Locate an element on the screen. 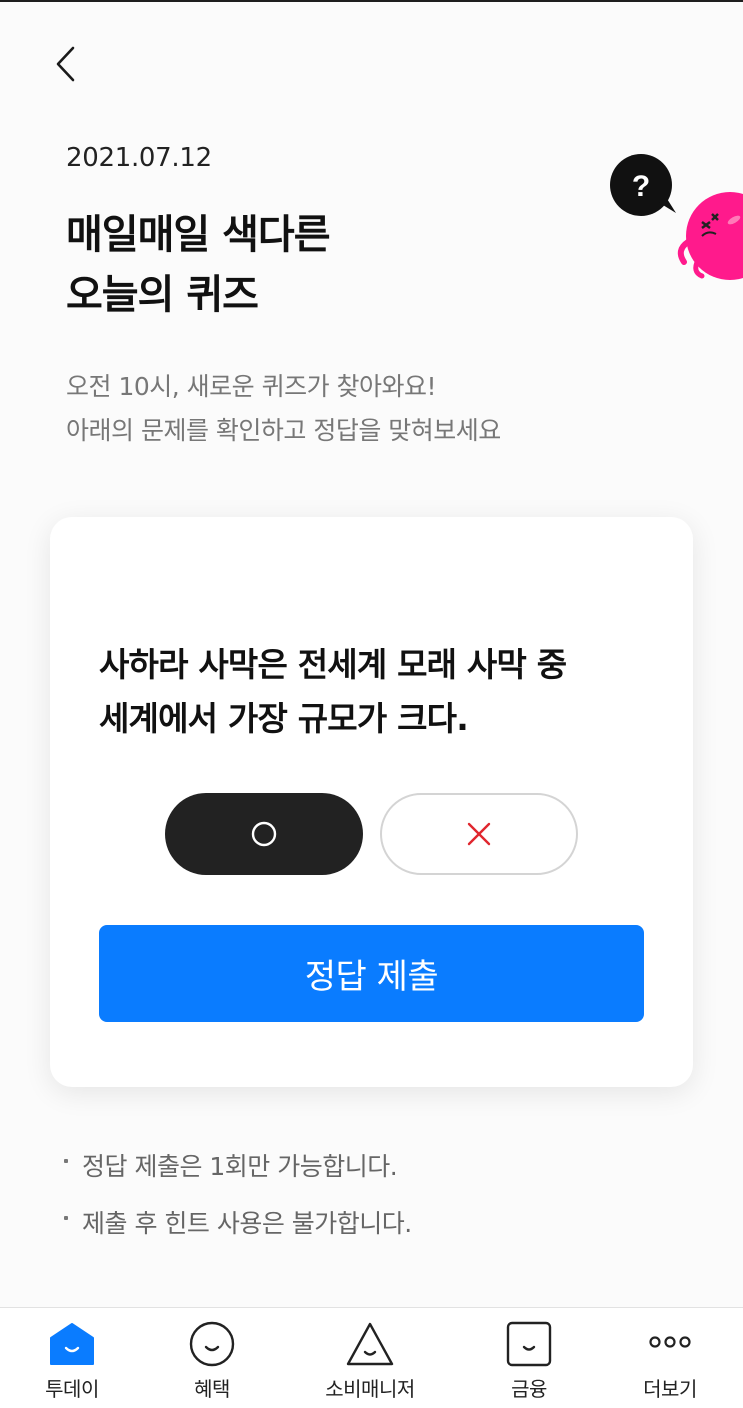 This screenshot has width=743, height=1408. question-mark: ? is located at coordinates (641, 186).